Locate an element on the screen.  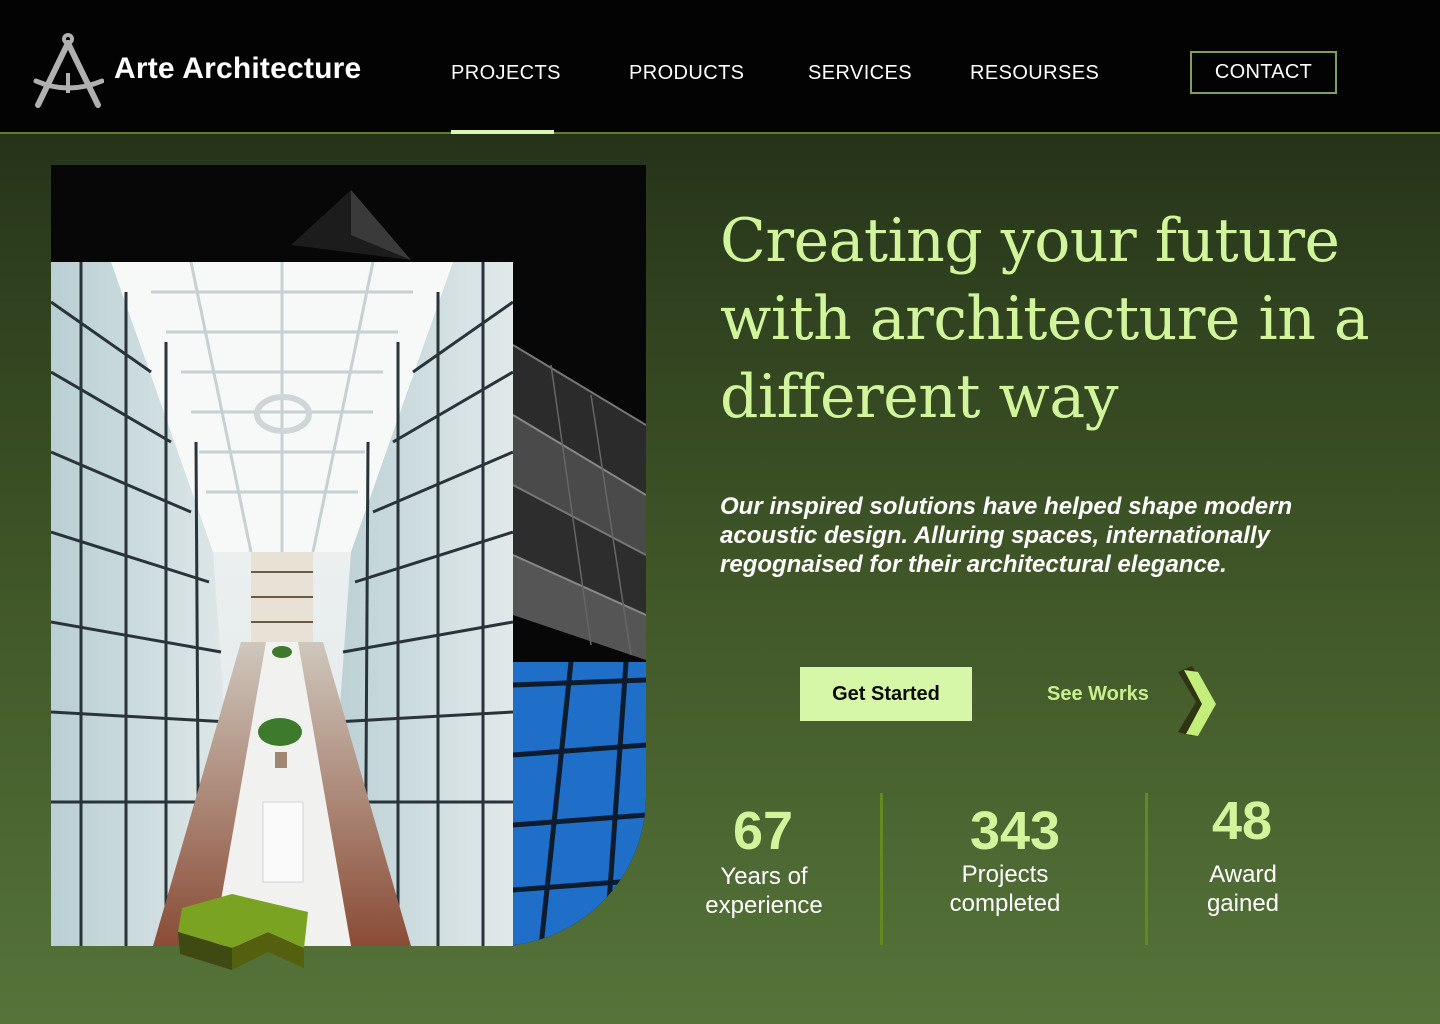
stat-label-awards: Award gained is located at coordinates (1243, 889).